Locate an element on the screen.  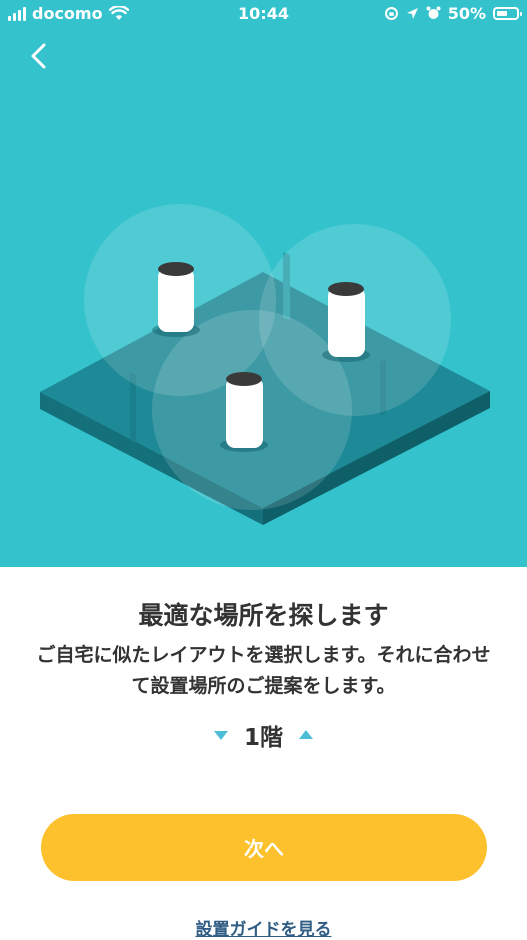
battery-icon is located at coordinates (507, 13).